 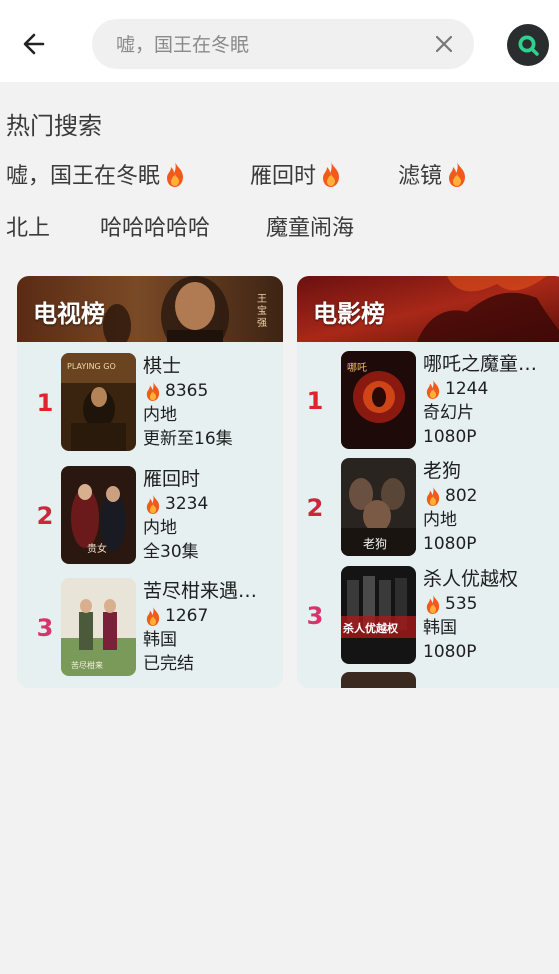 What do you see at coordinates (187, 616) in the screenshot?
I see `heat-value: 1267` at bounding box center [187, 616].